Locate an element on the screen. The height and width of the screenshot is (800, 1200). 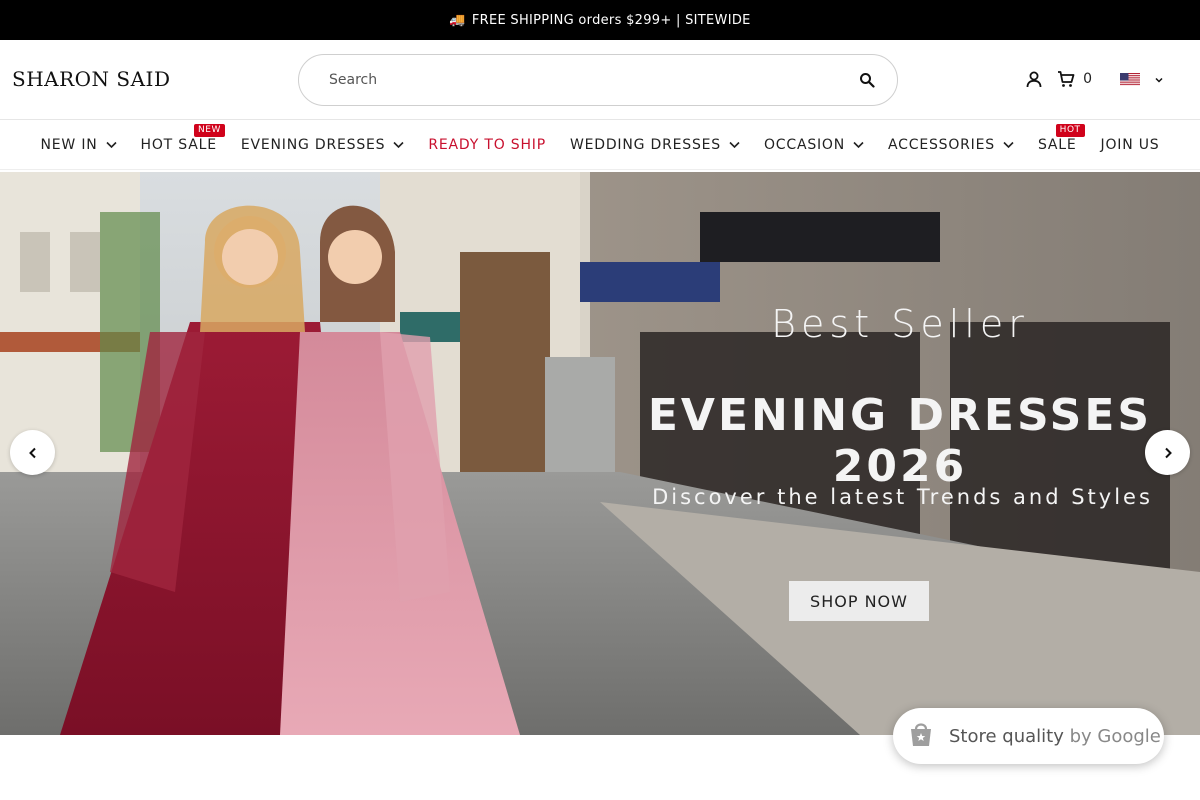
hot-badge: HOT is located at coordinates (1070, 130).